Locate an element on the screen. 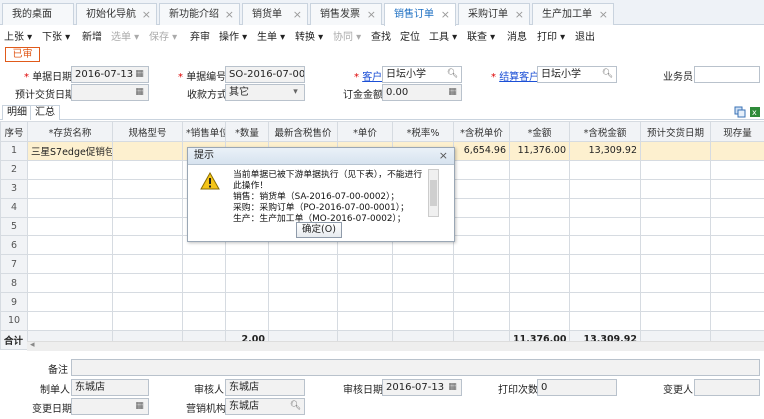  tools-button: 工具 ▾ is located at coordinates (443, 35).